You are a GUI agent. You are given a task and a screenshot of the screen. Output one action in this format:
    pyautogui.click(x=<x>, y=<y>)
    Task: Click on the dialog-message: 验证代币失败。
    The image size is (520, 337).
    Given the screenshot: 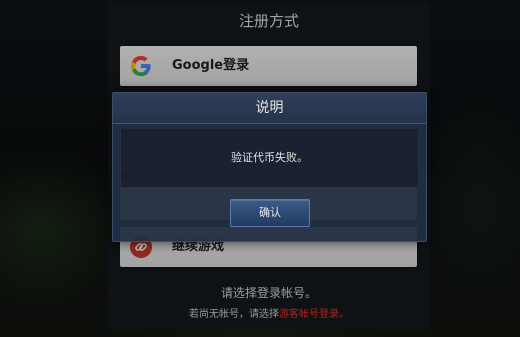 What is the action you would take?
    pyautogui.click(x=269, y=157)
    